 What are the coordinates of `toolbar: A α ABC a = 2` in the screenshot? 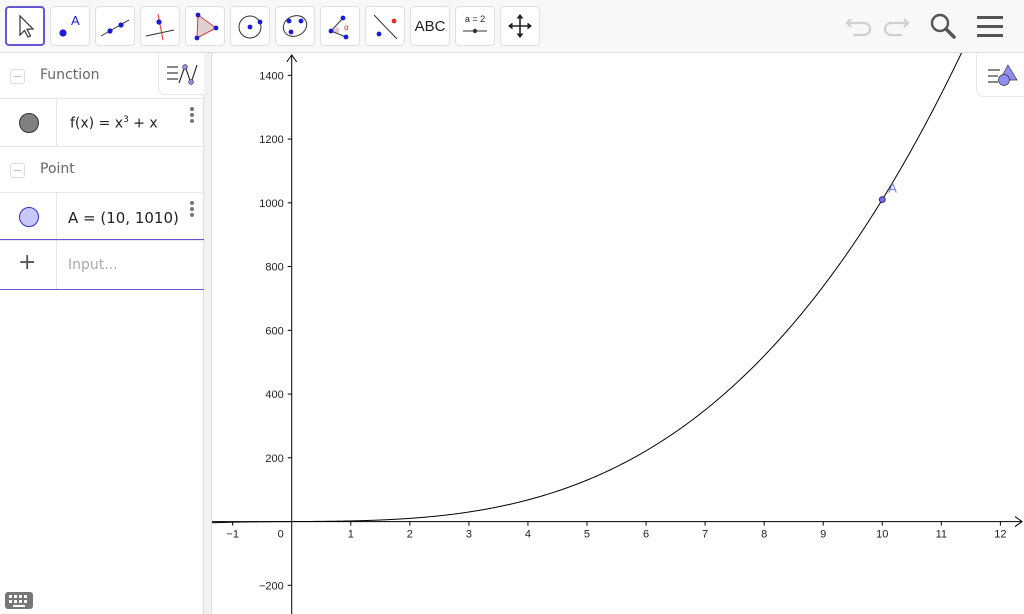 It's located at (512, 26).